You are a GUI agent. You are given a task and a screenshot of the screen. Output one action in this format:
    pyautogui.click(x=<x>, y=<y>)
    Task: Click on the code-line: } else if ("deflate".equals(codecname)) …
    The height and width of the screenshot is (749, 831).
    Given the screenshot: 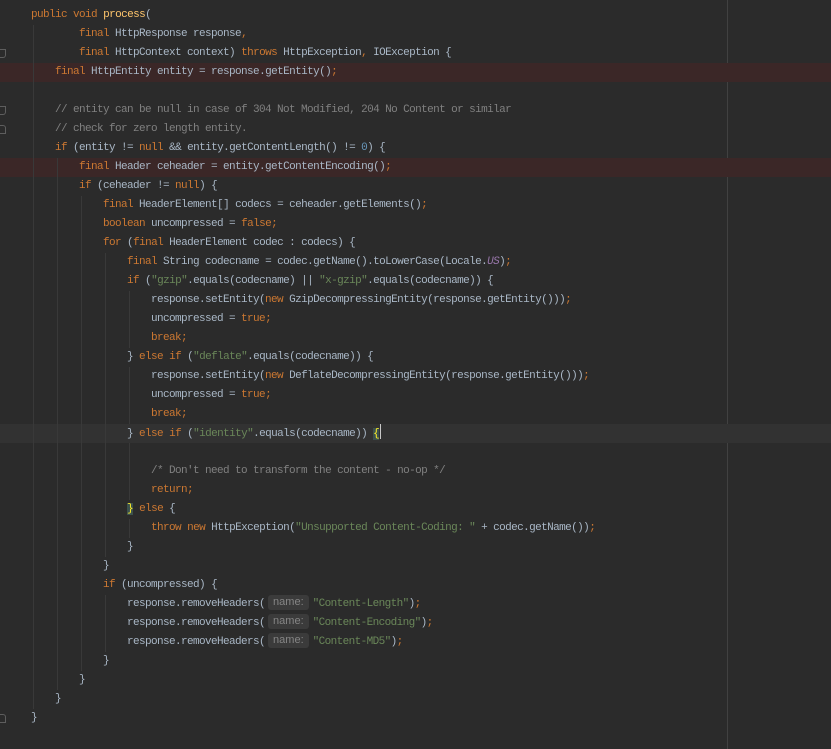 What is the action you would take?
    pyautogui.click(x=415, y=357)
    